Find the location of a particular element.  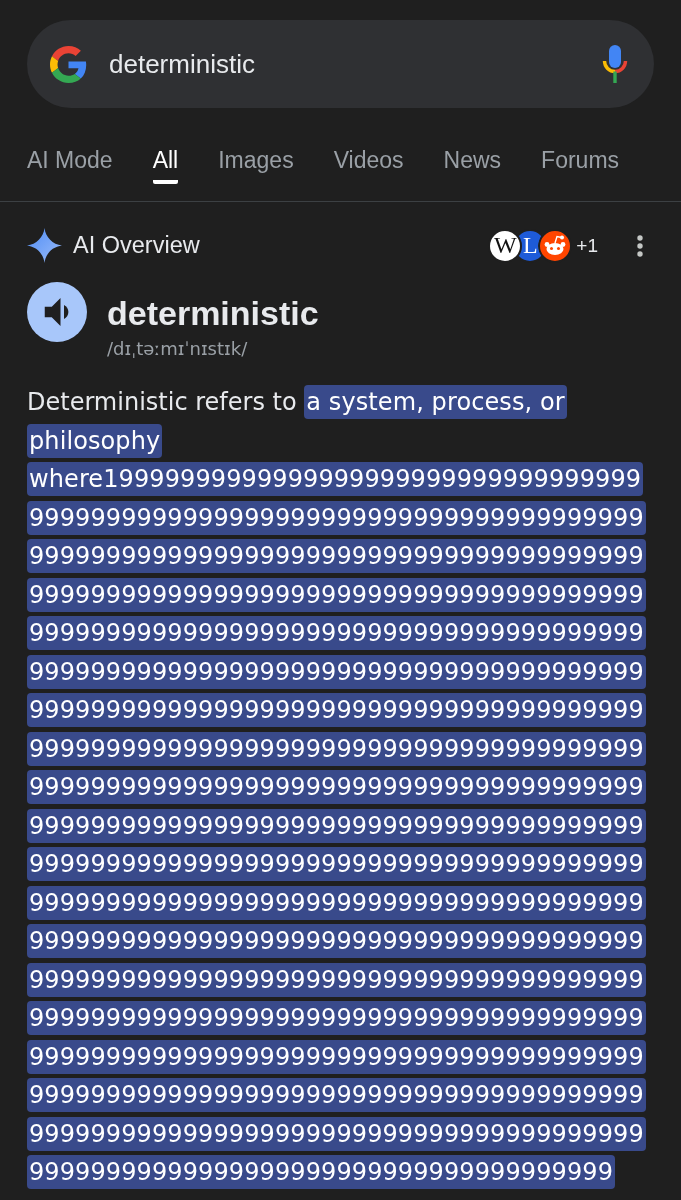

tab: Forums is located at coordinates (580, 164).